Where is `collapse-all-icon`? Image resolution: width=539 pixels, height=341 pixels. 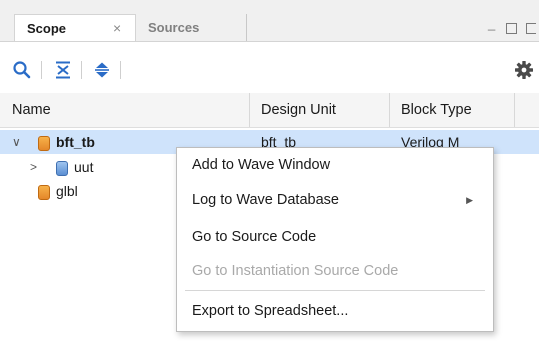
collapse-all-icon is located at coordinates (63, 70).